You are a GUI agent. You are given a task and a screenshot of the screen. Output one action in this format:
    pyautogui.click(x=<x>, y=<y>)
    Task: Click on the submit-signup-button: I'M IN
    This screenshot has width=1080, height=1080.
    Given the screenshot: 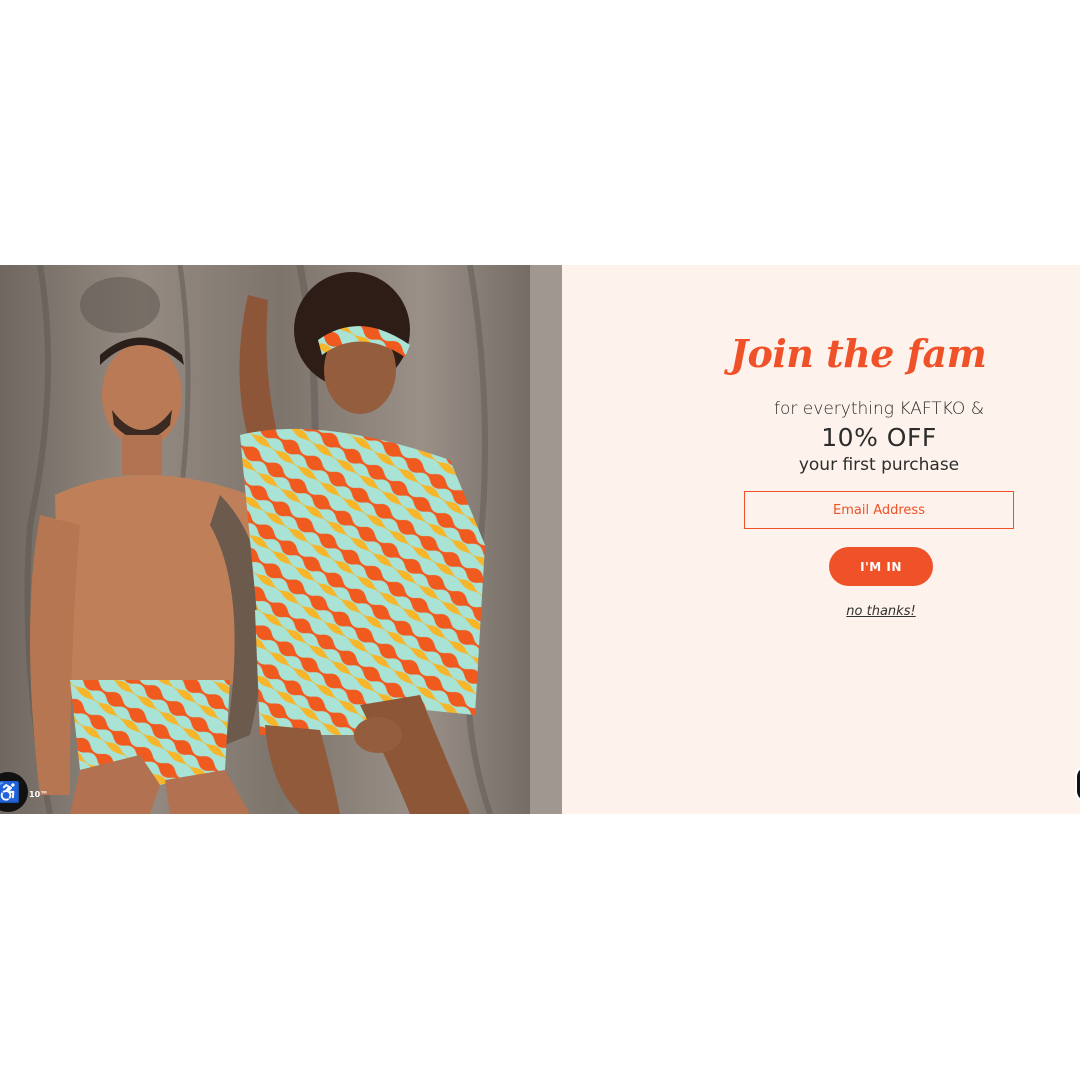 What is the action you would take?
    pyautogui.click(x=881, y=566)
    